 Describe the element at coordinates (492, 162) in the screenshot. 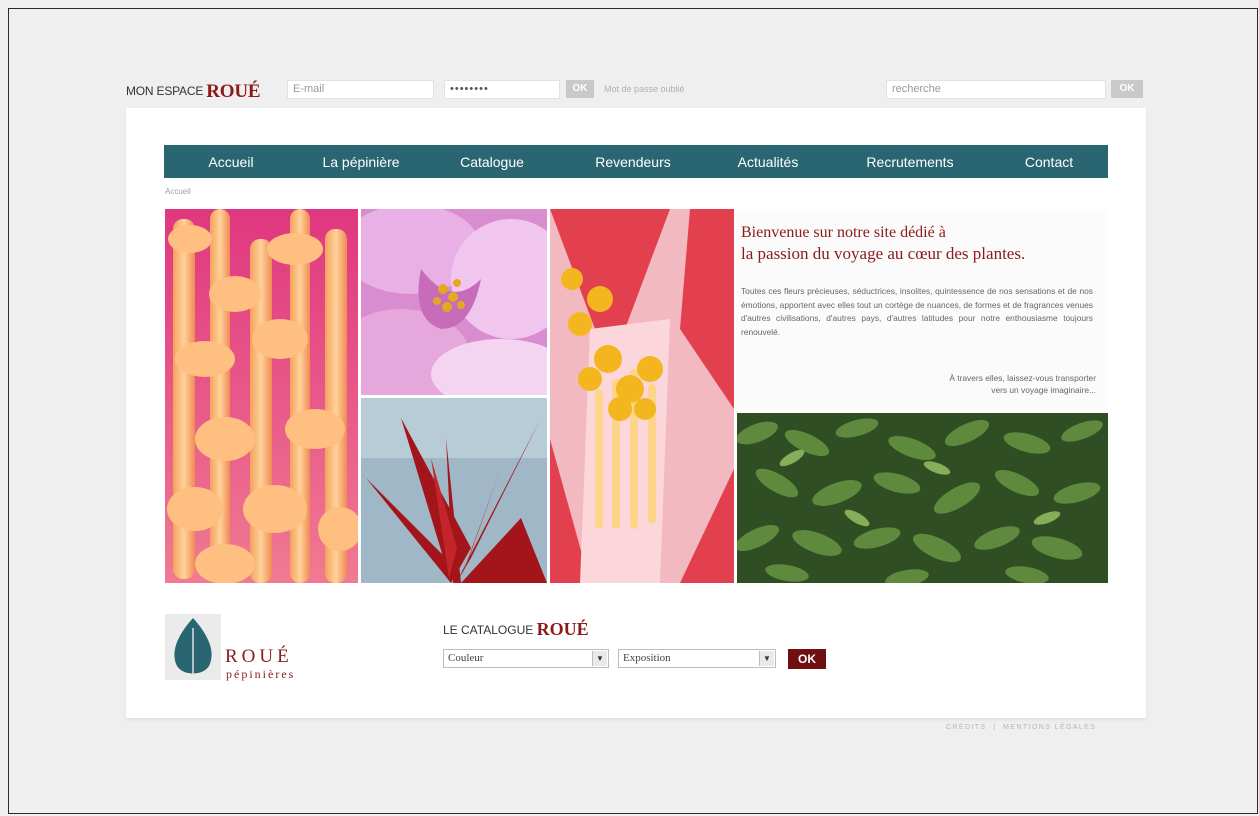

I see `nav-item-catalogue: Catalogue` at that location.